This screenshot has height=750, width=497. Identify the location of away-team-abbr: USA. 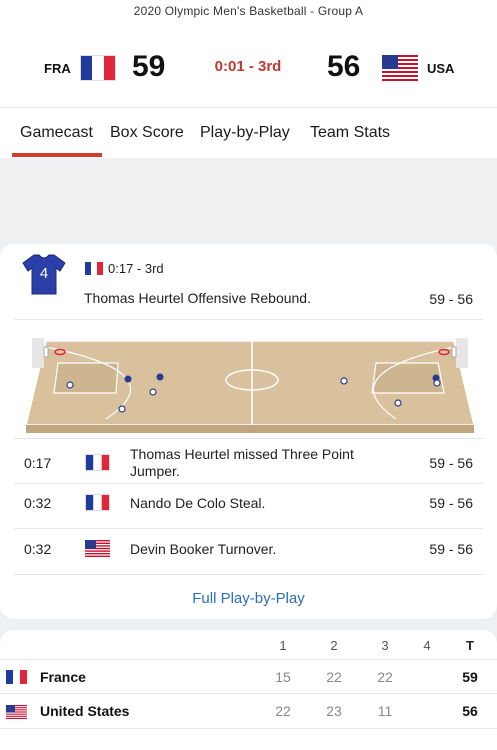
(441, 68).